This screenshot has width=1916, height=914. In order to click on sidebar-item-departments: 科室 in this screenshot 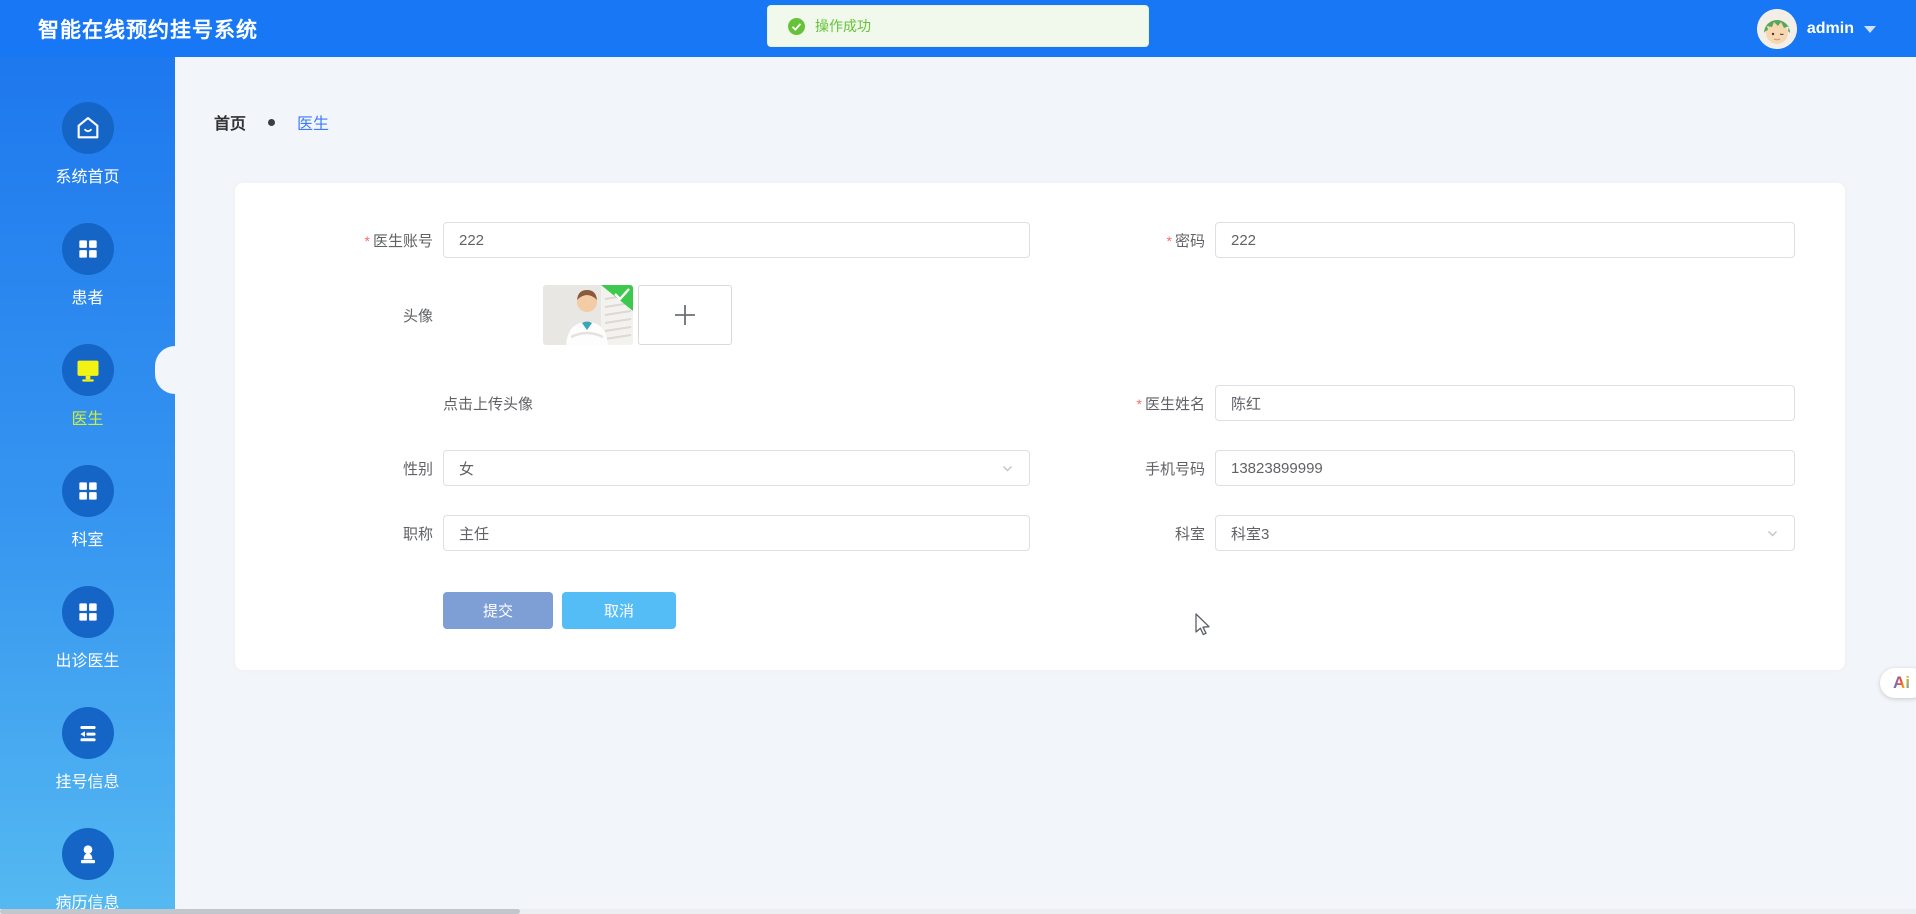, I will do `click(87, 507)`.